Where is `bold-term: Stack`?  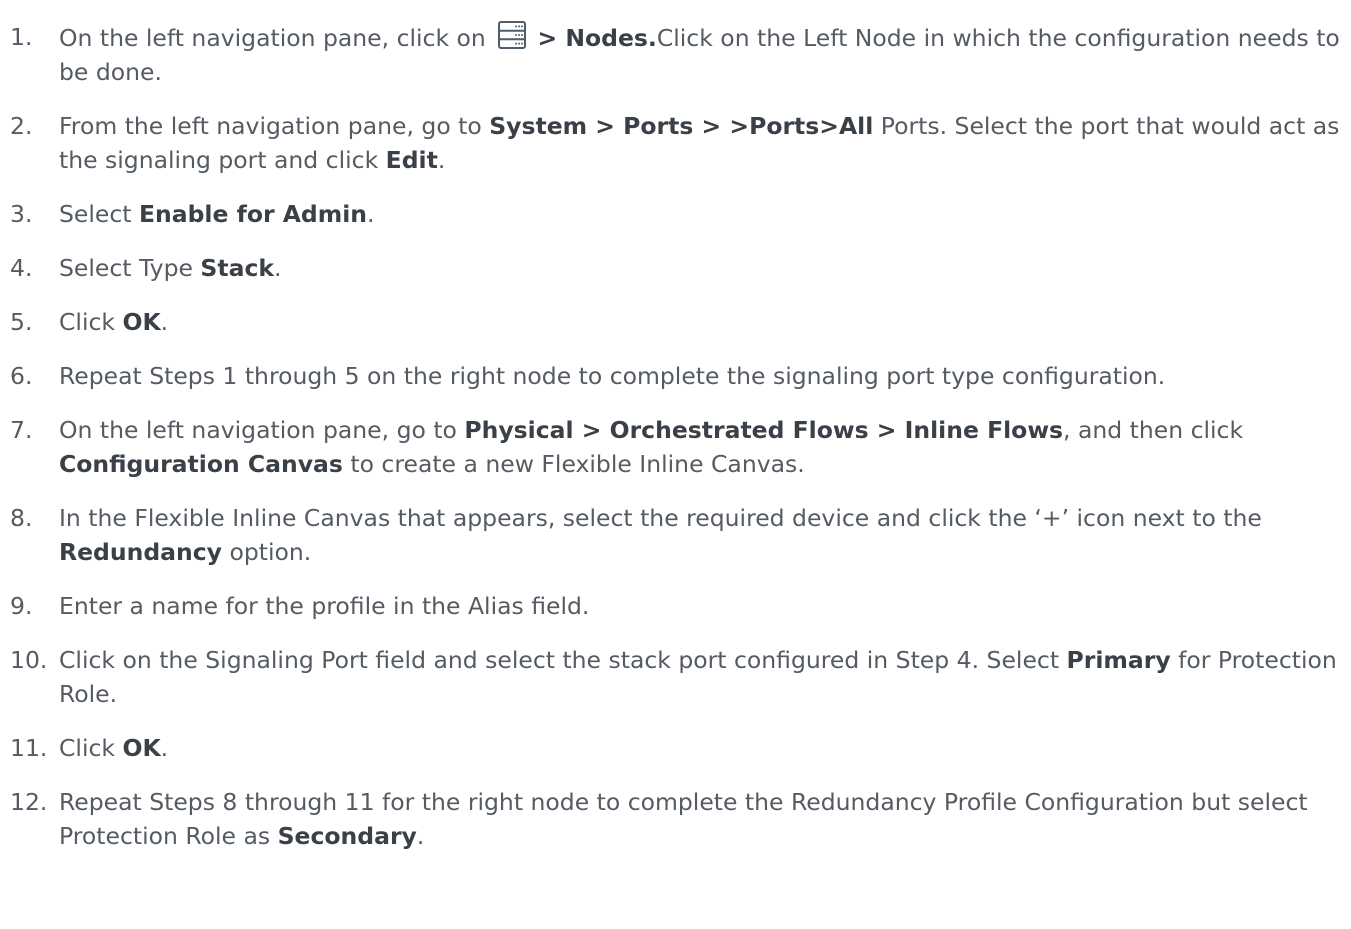
bold-term: Stack is located at coordinates (237, 268).